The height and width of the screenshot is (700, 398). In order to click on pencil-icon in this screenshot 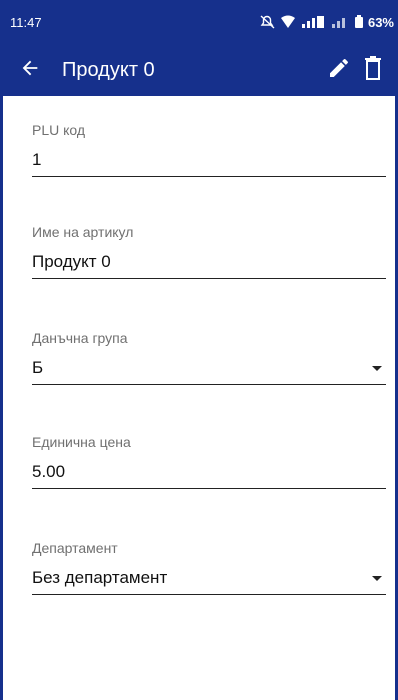, I will do `click(339, 70)`.